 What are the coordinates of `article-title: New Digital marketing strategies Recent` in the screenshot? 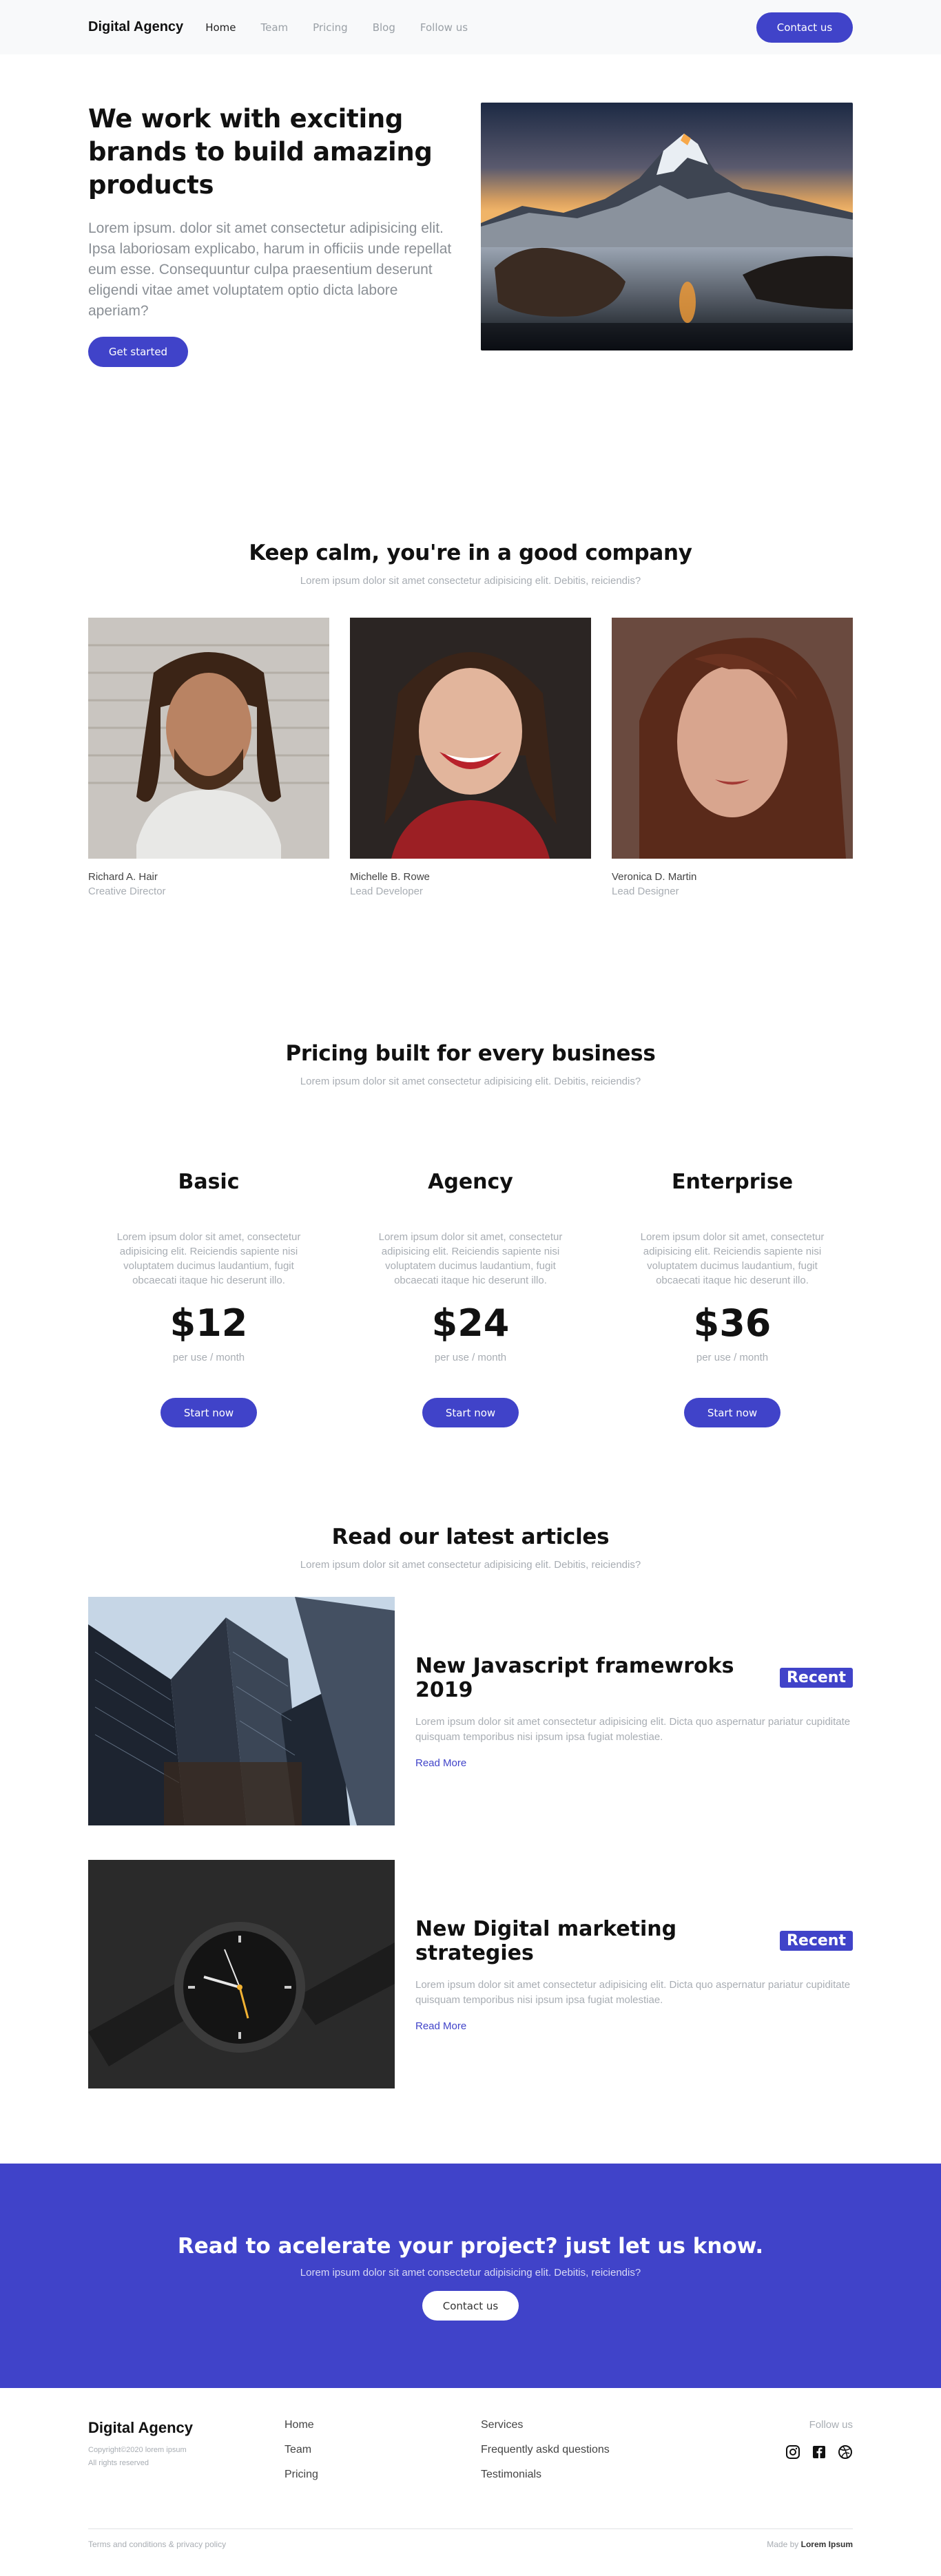 It's located at (634, 1941).